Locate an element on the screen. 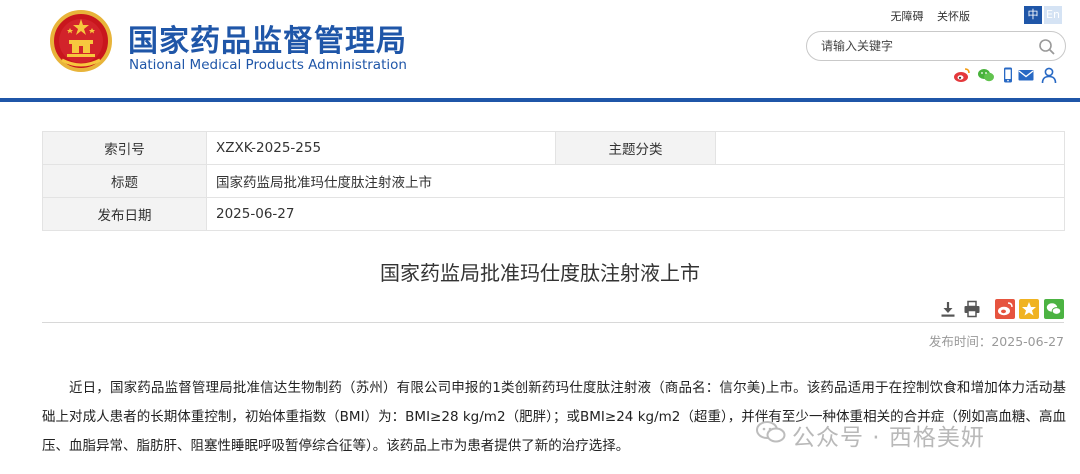  user-icon is located at coordinates (1049, 75).